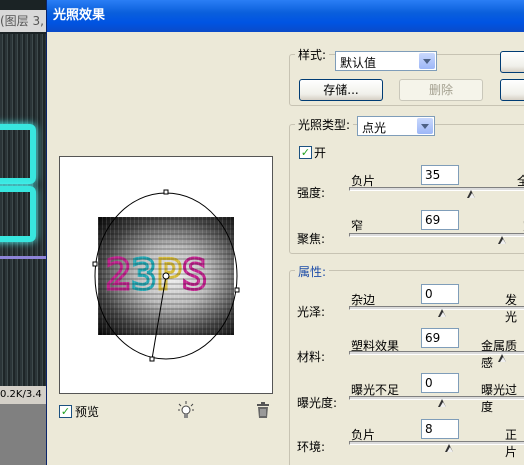 Image resolution: width=524 pixels, height=465 pixels. I want to click on gloss-label: 光泽:, so click(311, 312).